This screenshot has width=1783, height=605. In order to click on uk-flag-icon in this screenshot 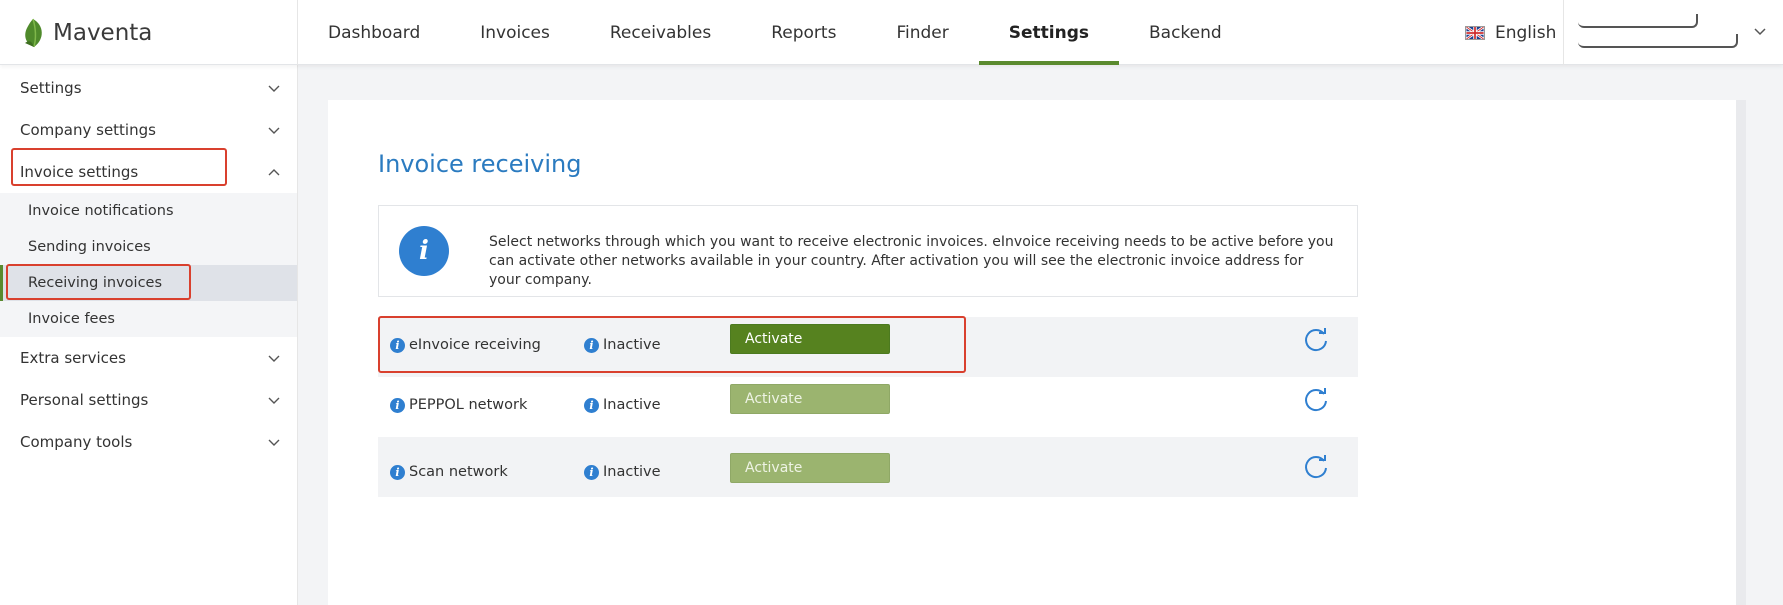, I will do `click(1475, 32)`.